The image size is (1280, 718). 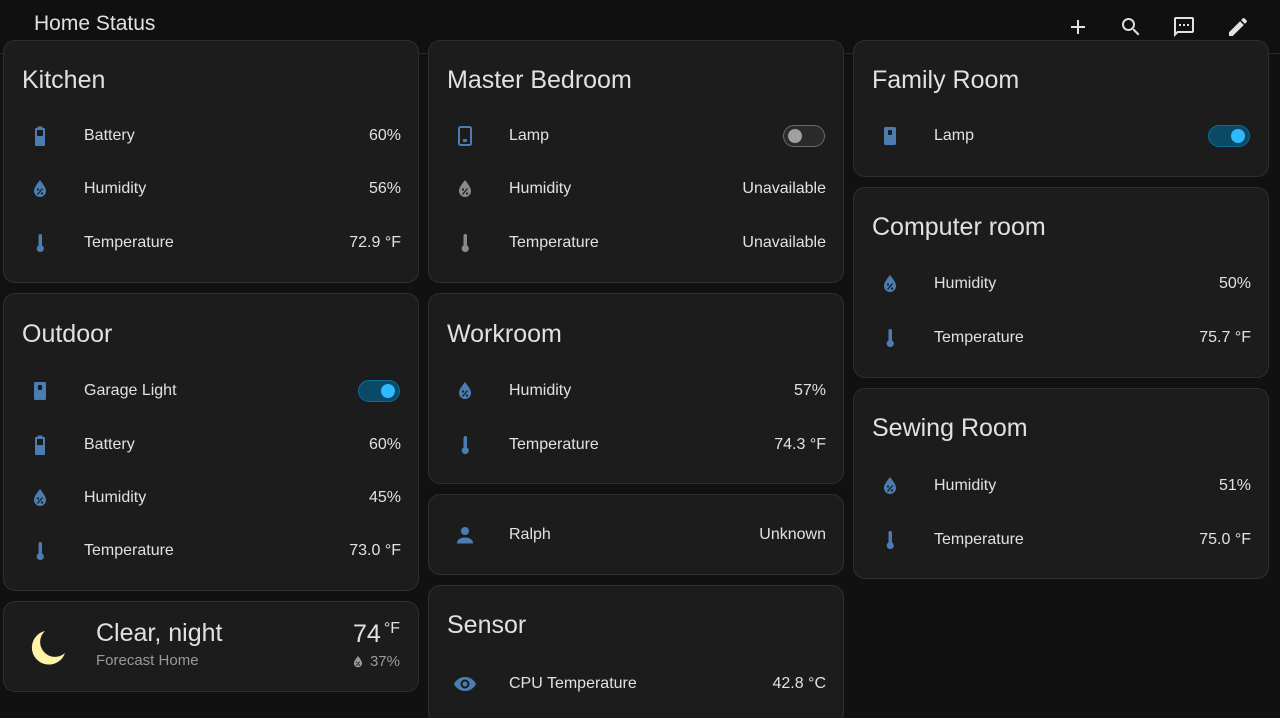 What do you see at coordinates (799, 683) in the screenshot?
I see `entity-value: 42.8 °C` at bounding box center [799, 683].